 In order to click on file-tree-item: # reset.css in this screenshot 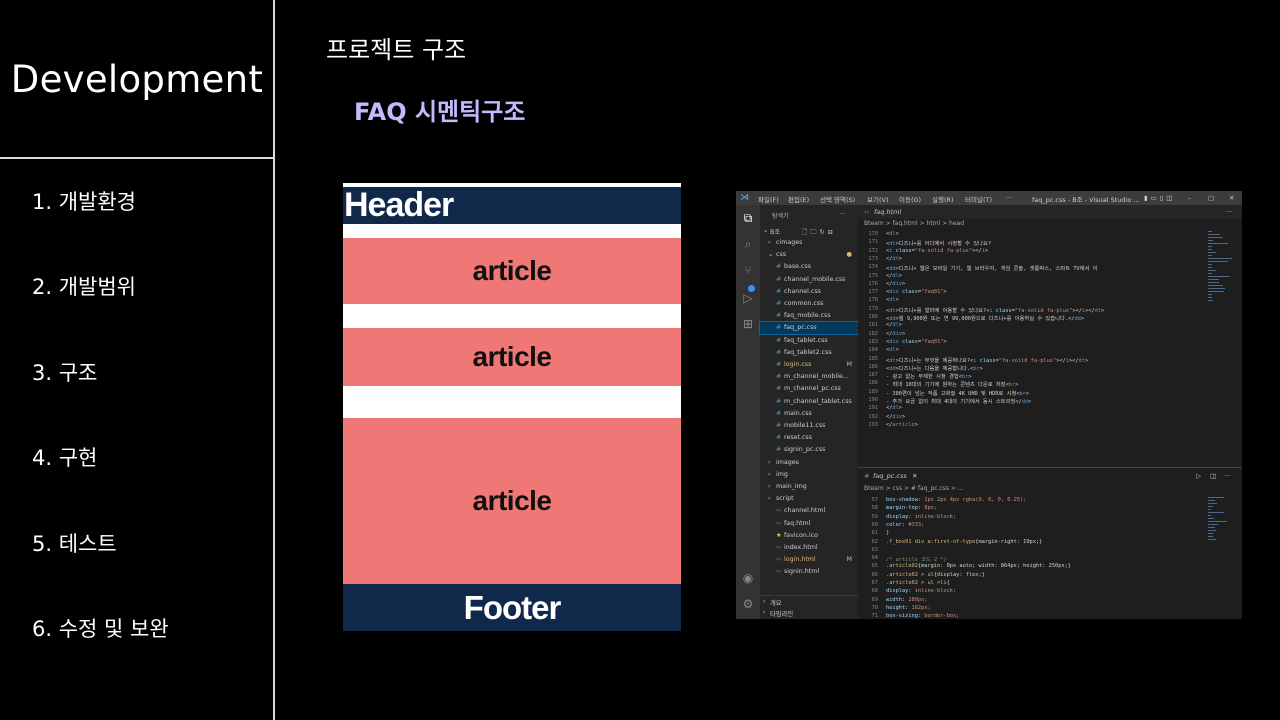, I will do `click(809, 438)`.